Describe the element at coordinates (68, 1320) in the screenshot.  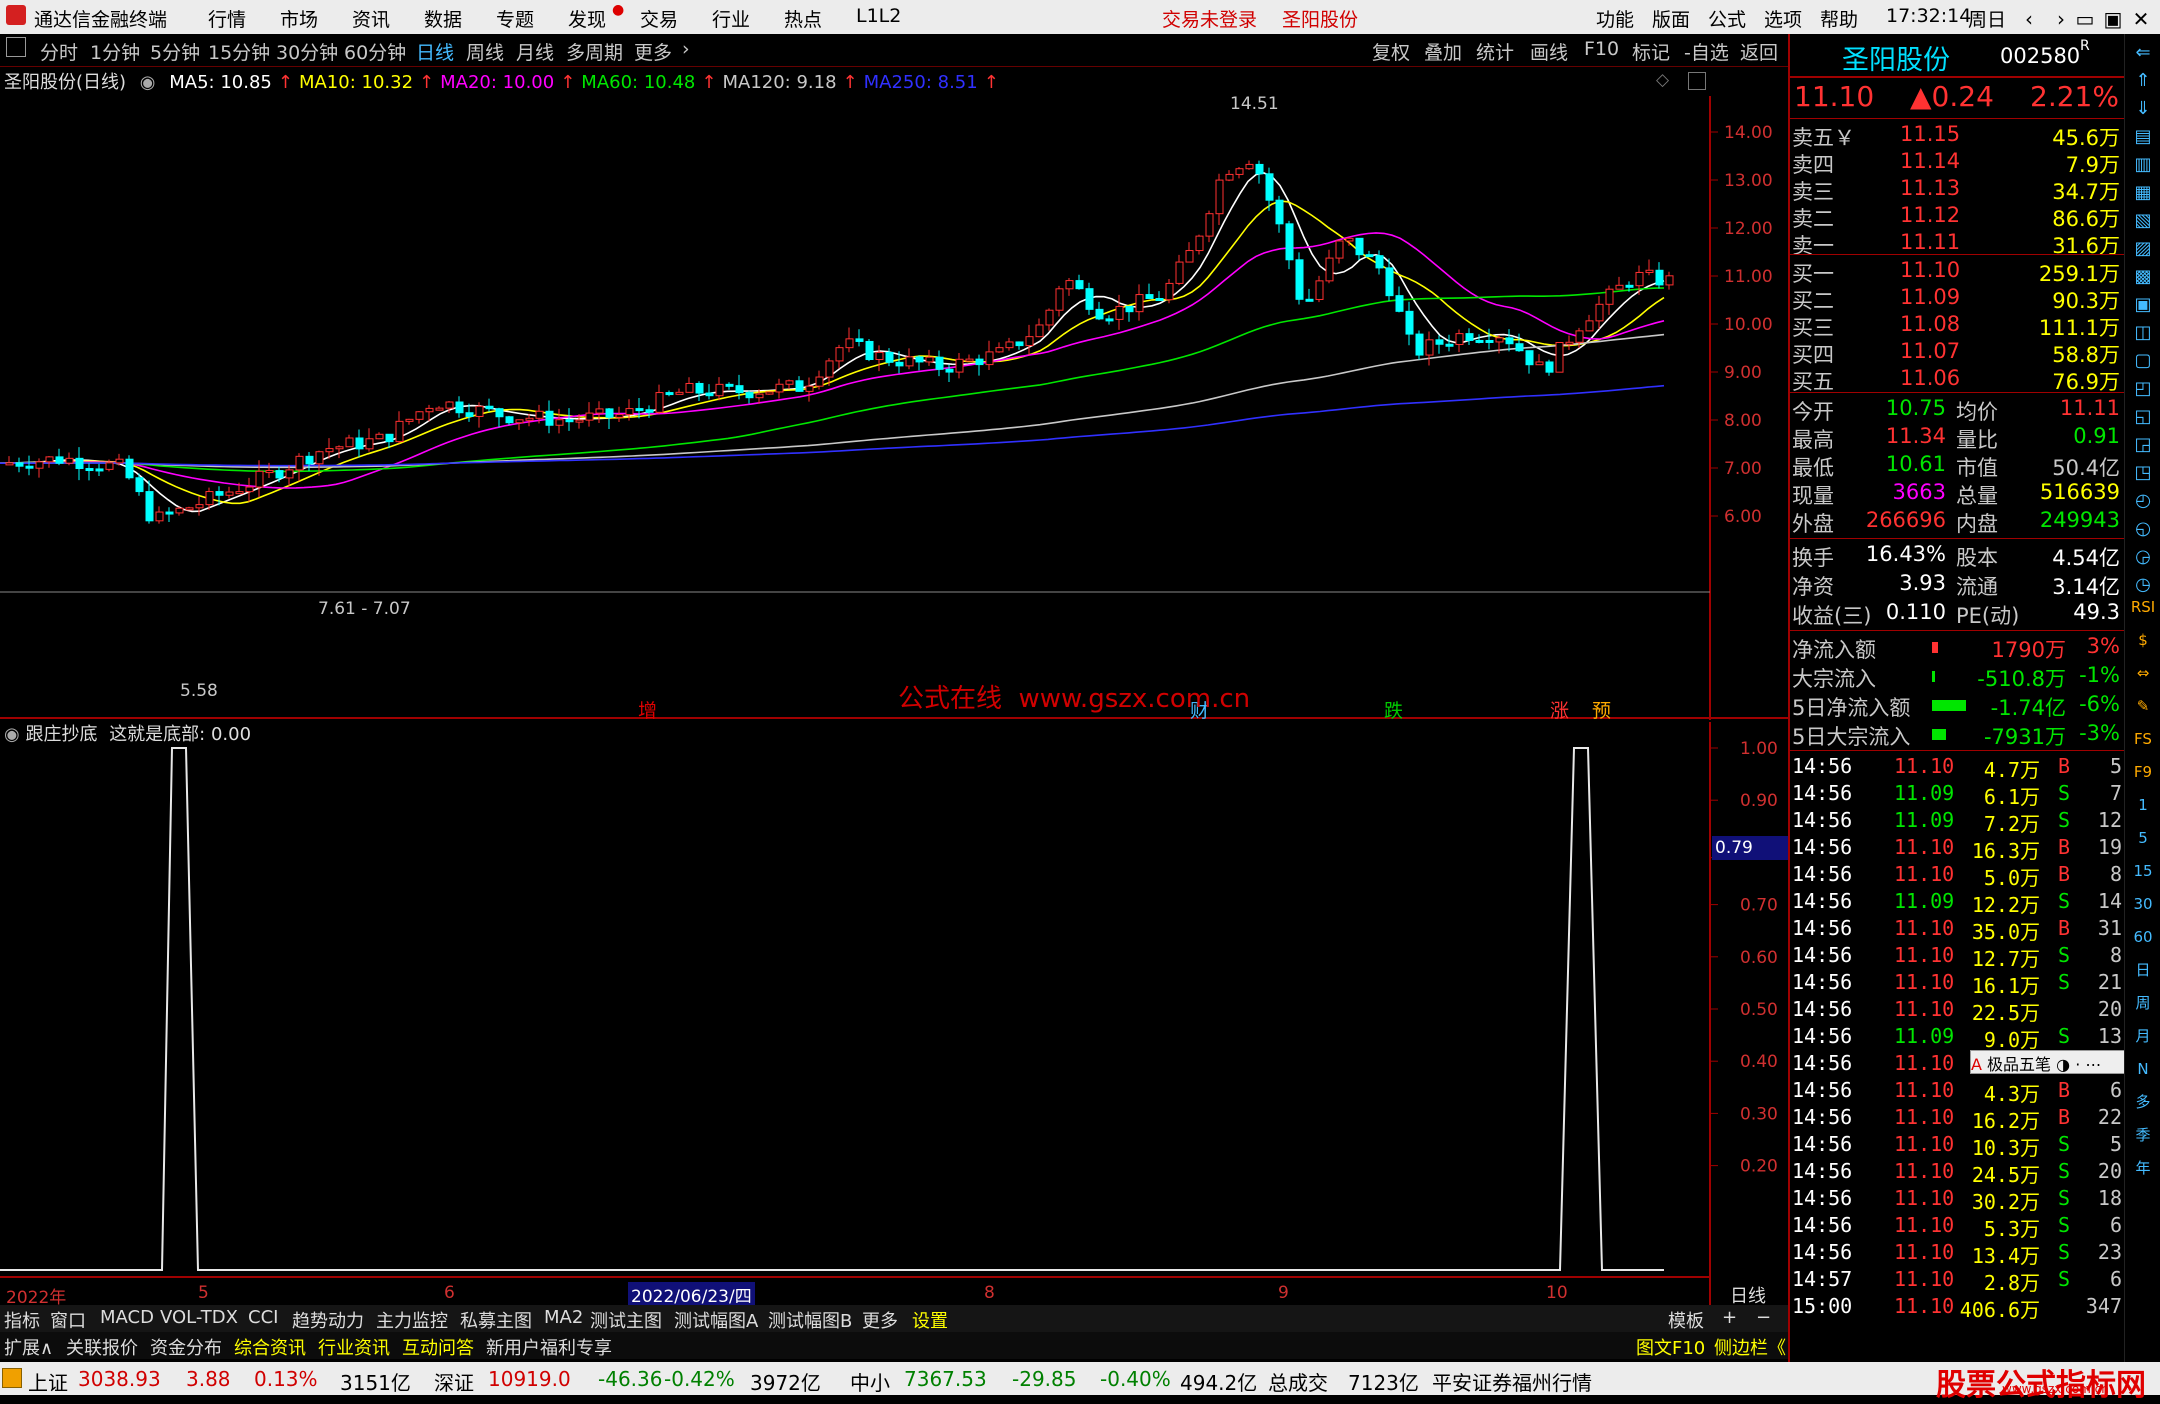
I see `tab-chuangkou: 窗口` at that location.